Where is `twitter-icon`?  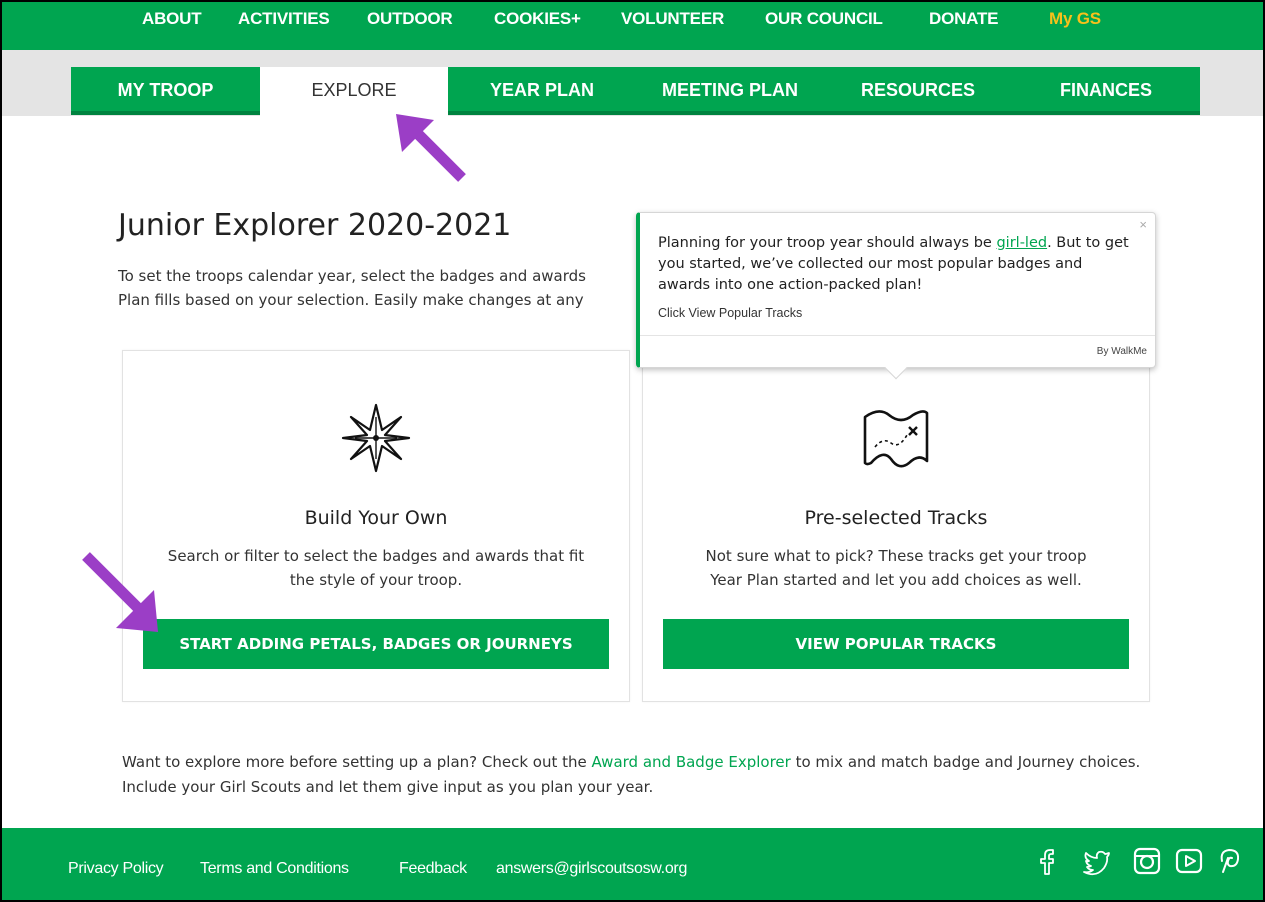 twitter-icon is located at coordinates (1097, 861).